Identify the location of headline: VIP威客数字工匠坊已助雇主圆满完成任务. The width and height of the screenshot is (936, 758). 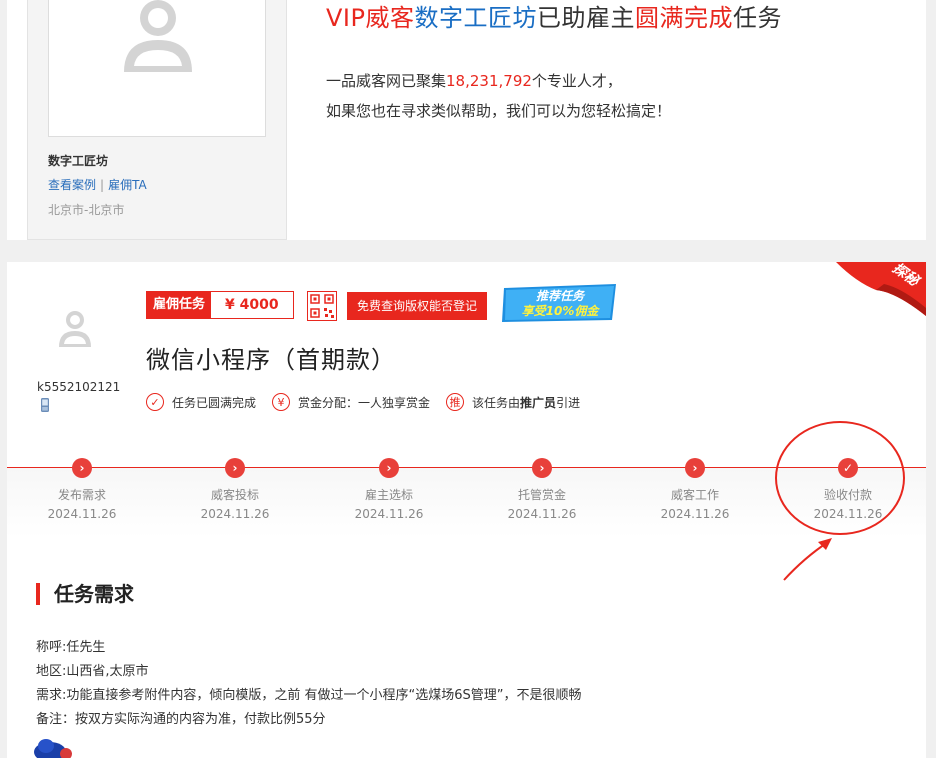
(554, 16).